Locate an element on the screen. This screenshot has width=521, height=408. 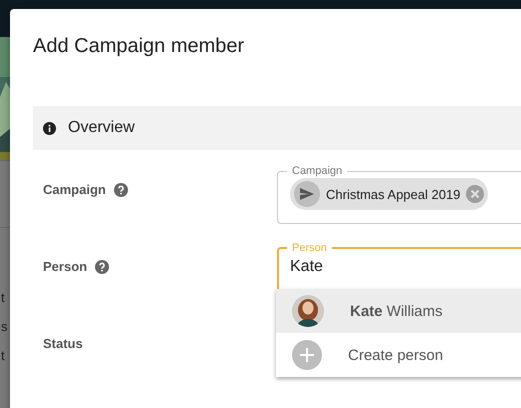
info-icon is located at coordinates (49, 128).